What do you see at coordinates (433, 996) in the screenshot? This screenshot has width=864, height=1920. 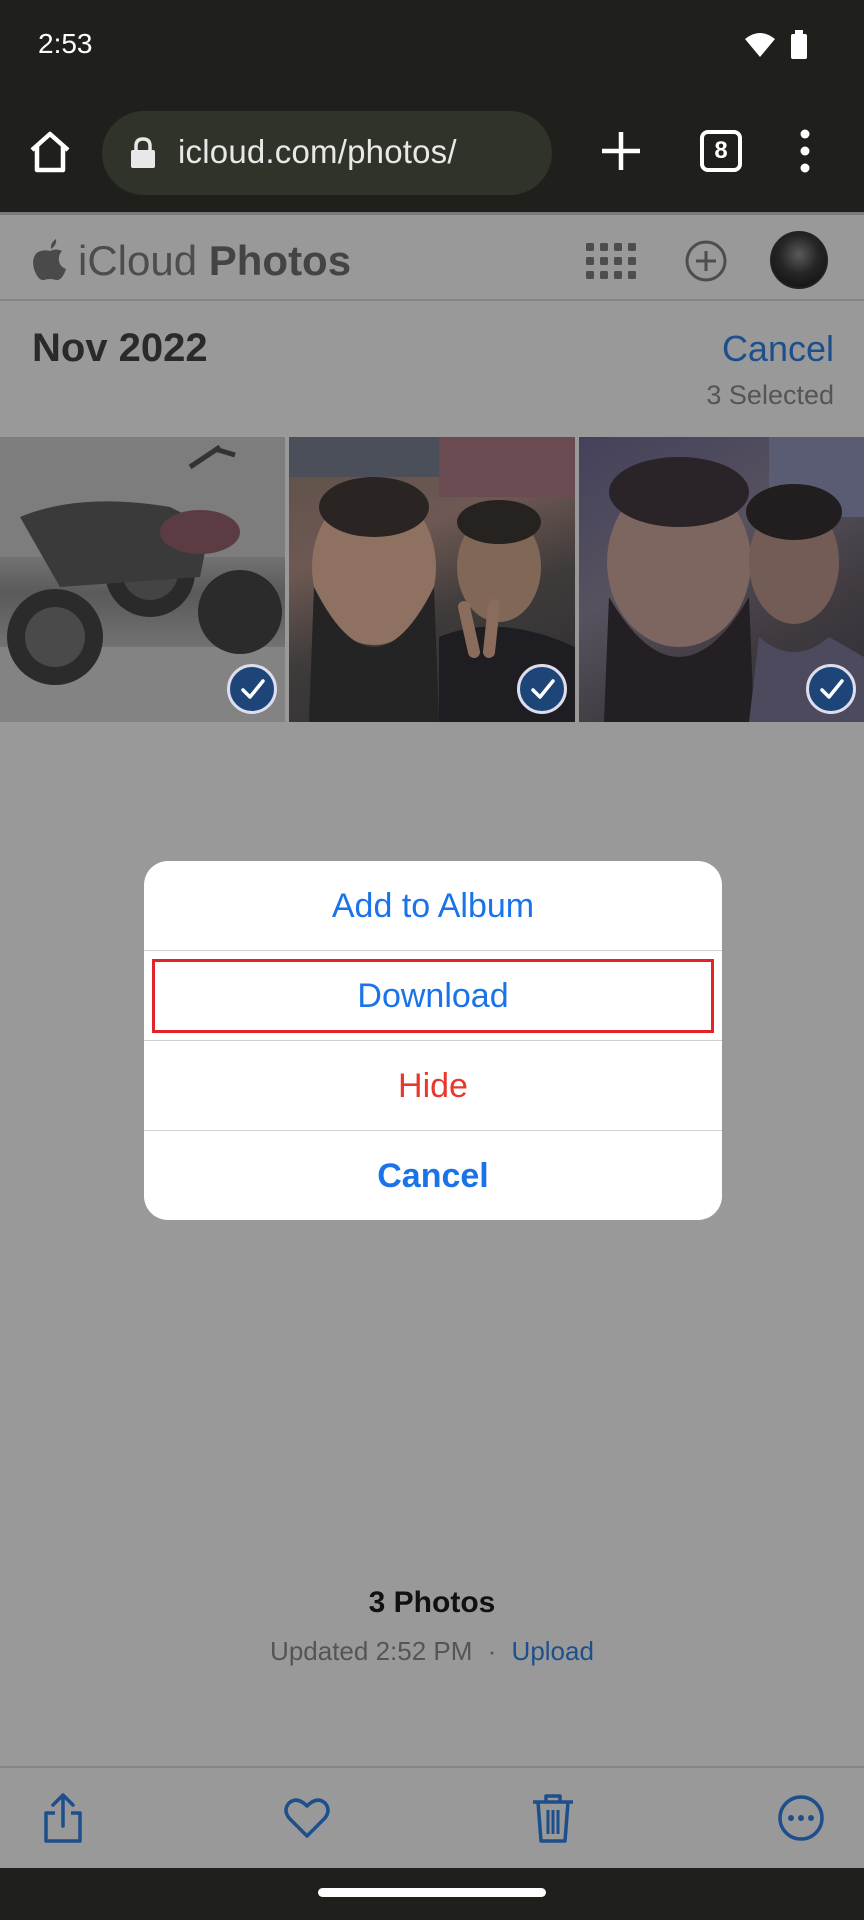 I see `highlight-box` at bounding box center [433, 996].